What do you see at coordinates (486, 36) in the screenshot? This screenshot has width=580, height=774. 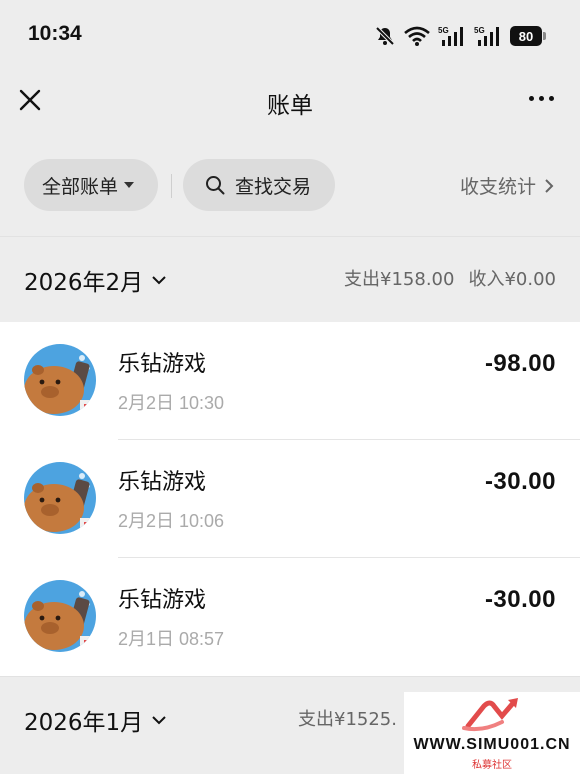 I see `signal-5g-icon-2: 5G` at bounding box center [486, 36].